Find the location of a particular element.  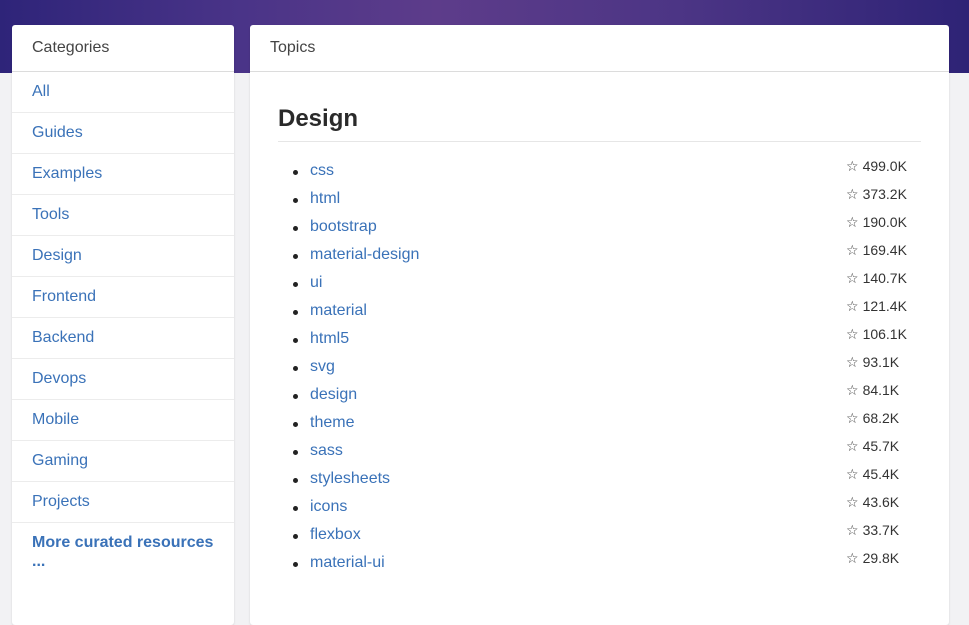

star-count-value: 121.4K is located at coordinates (884, 306).